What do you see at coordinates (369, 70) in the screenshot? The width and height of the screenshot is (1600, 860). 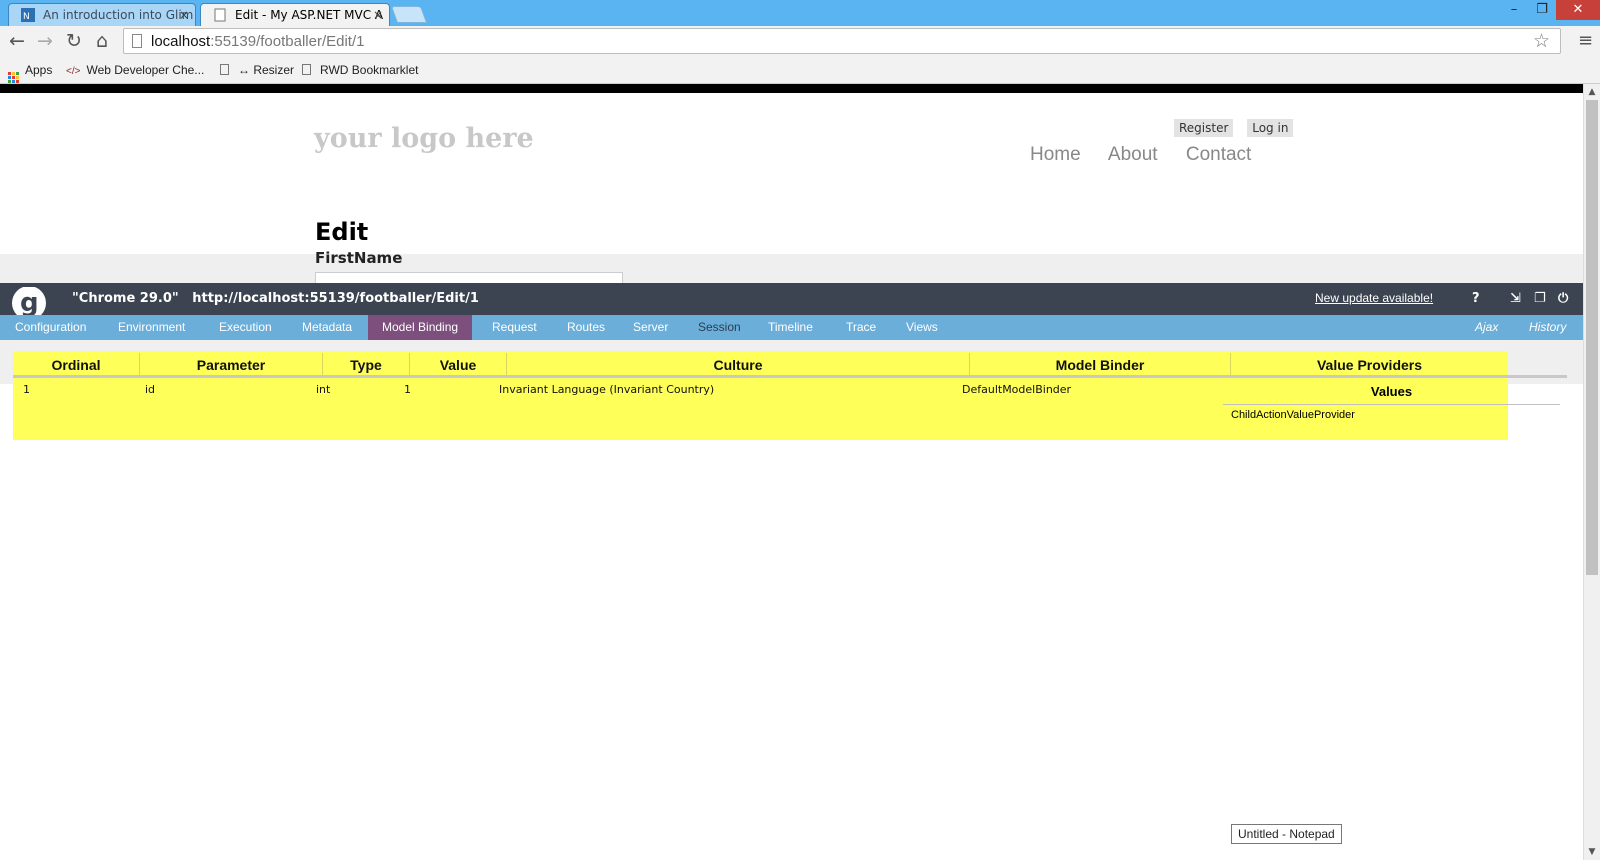 I see `bookmark-label: RWD Bookmarklet` at bounding box center [369, 70].